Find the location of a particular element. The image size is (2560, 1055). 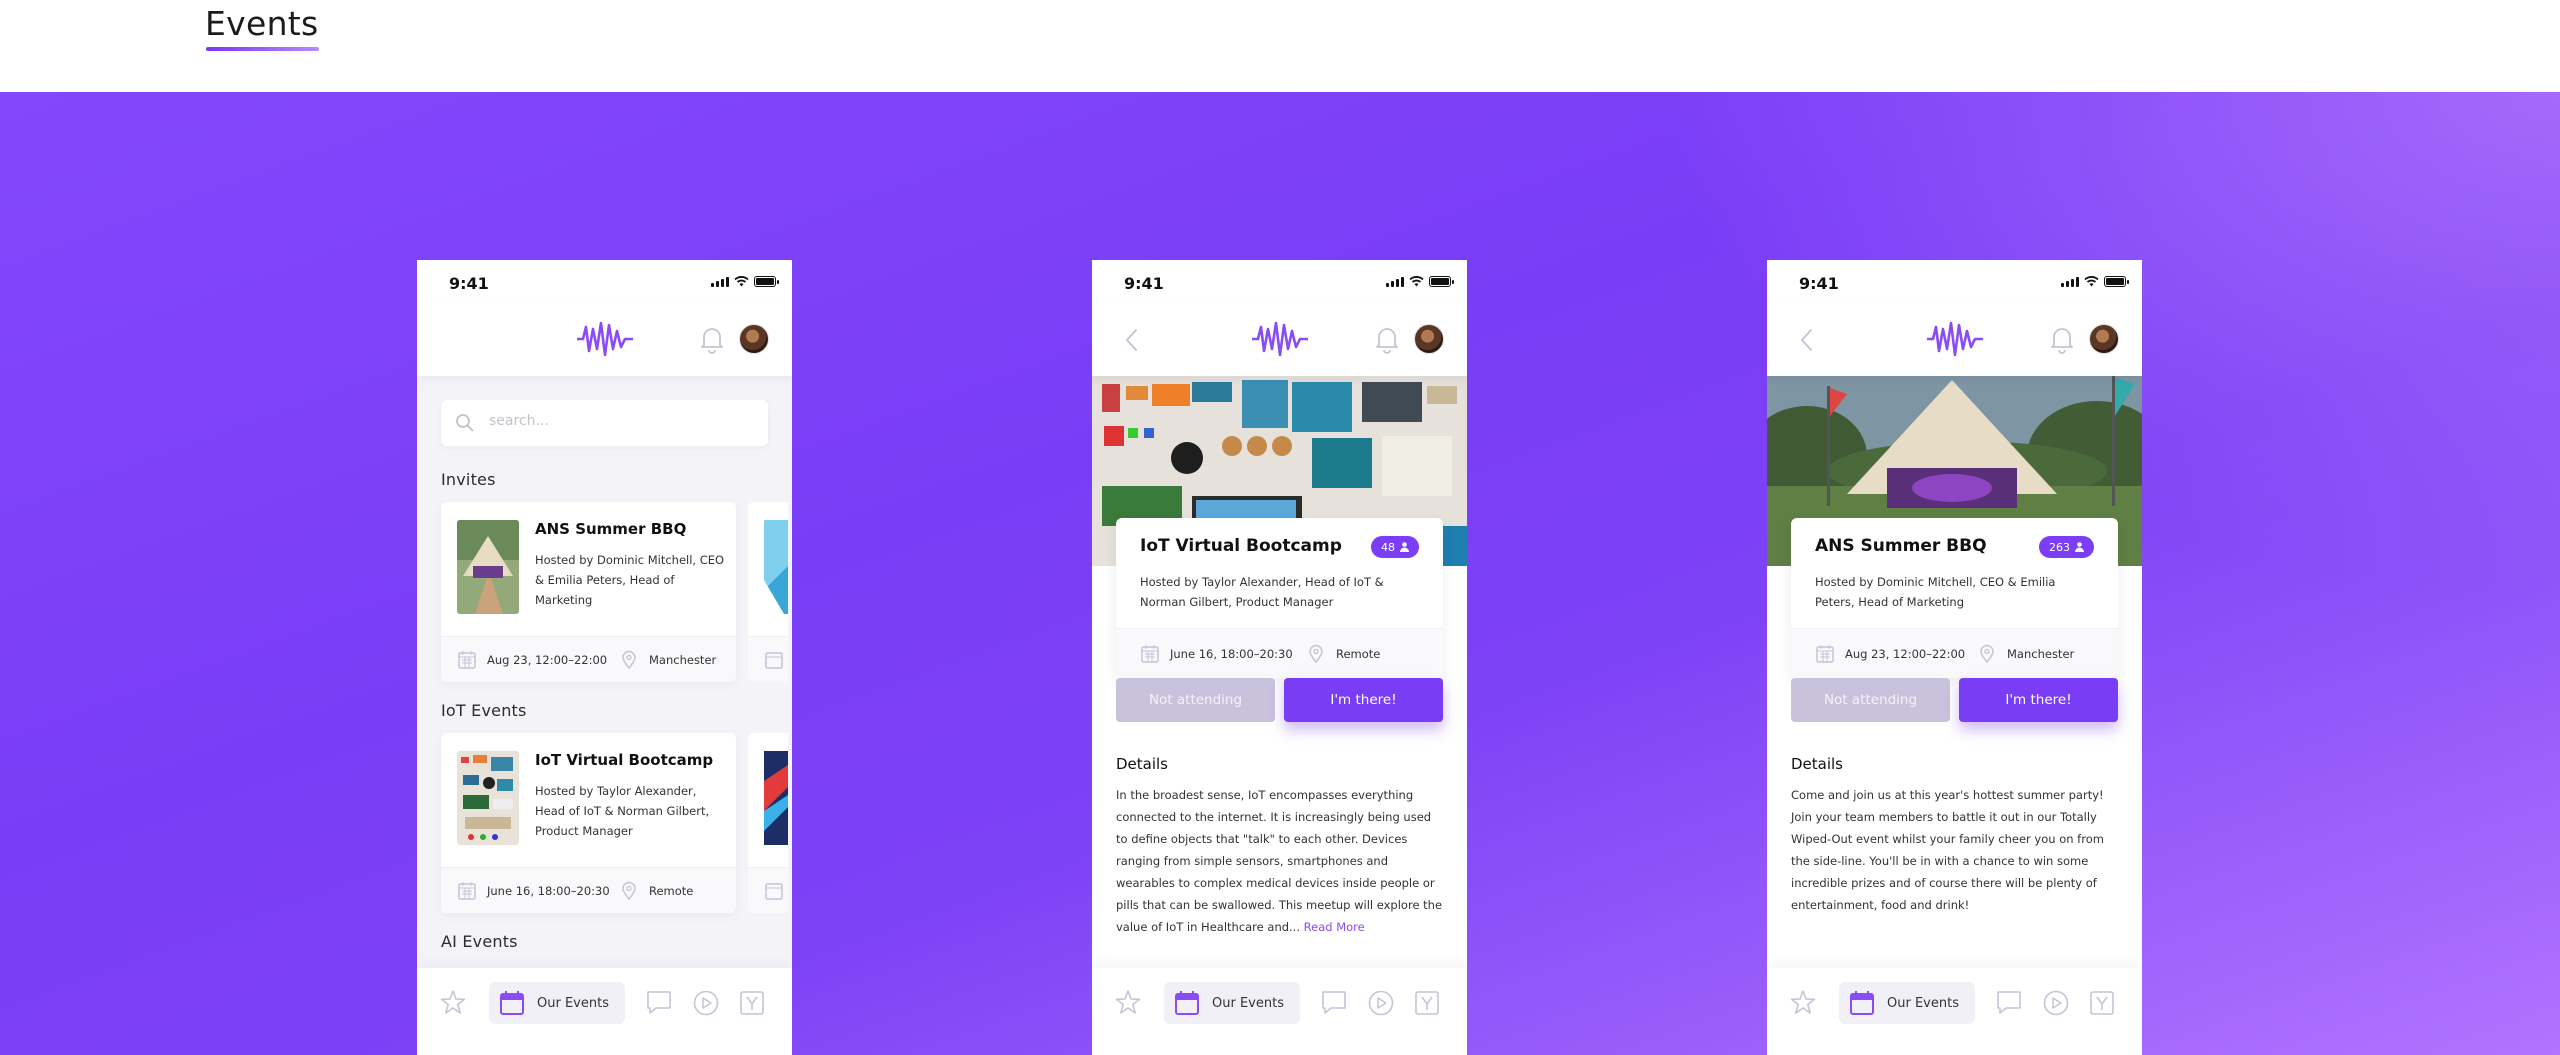

event-location: Manchester is located at coordinates (2041, 654).